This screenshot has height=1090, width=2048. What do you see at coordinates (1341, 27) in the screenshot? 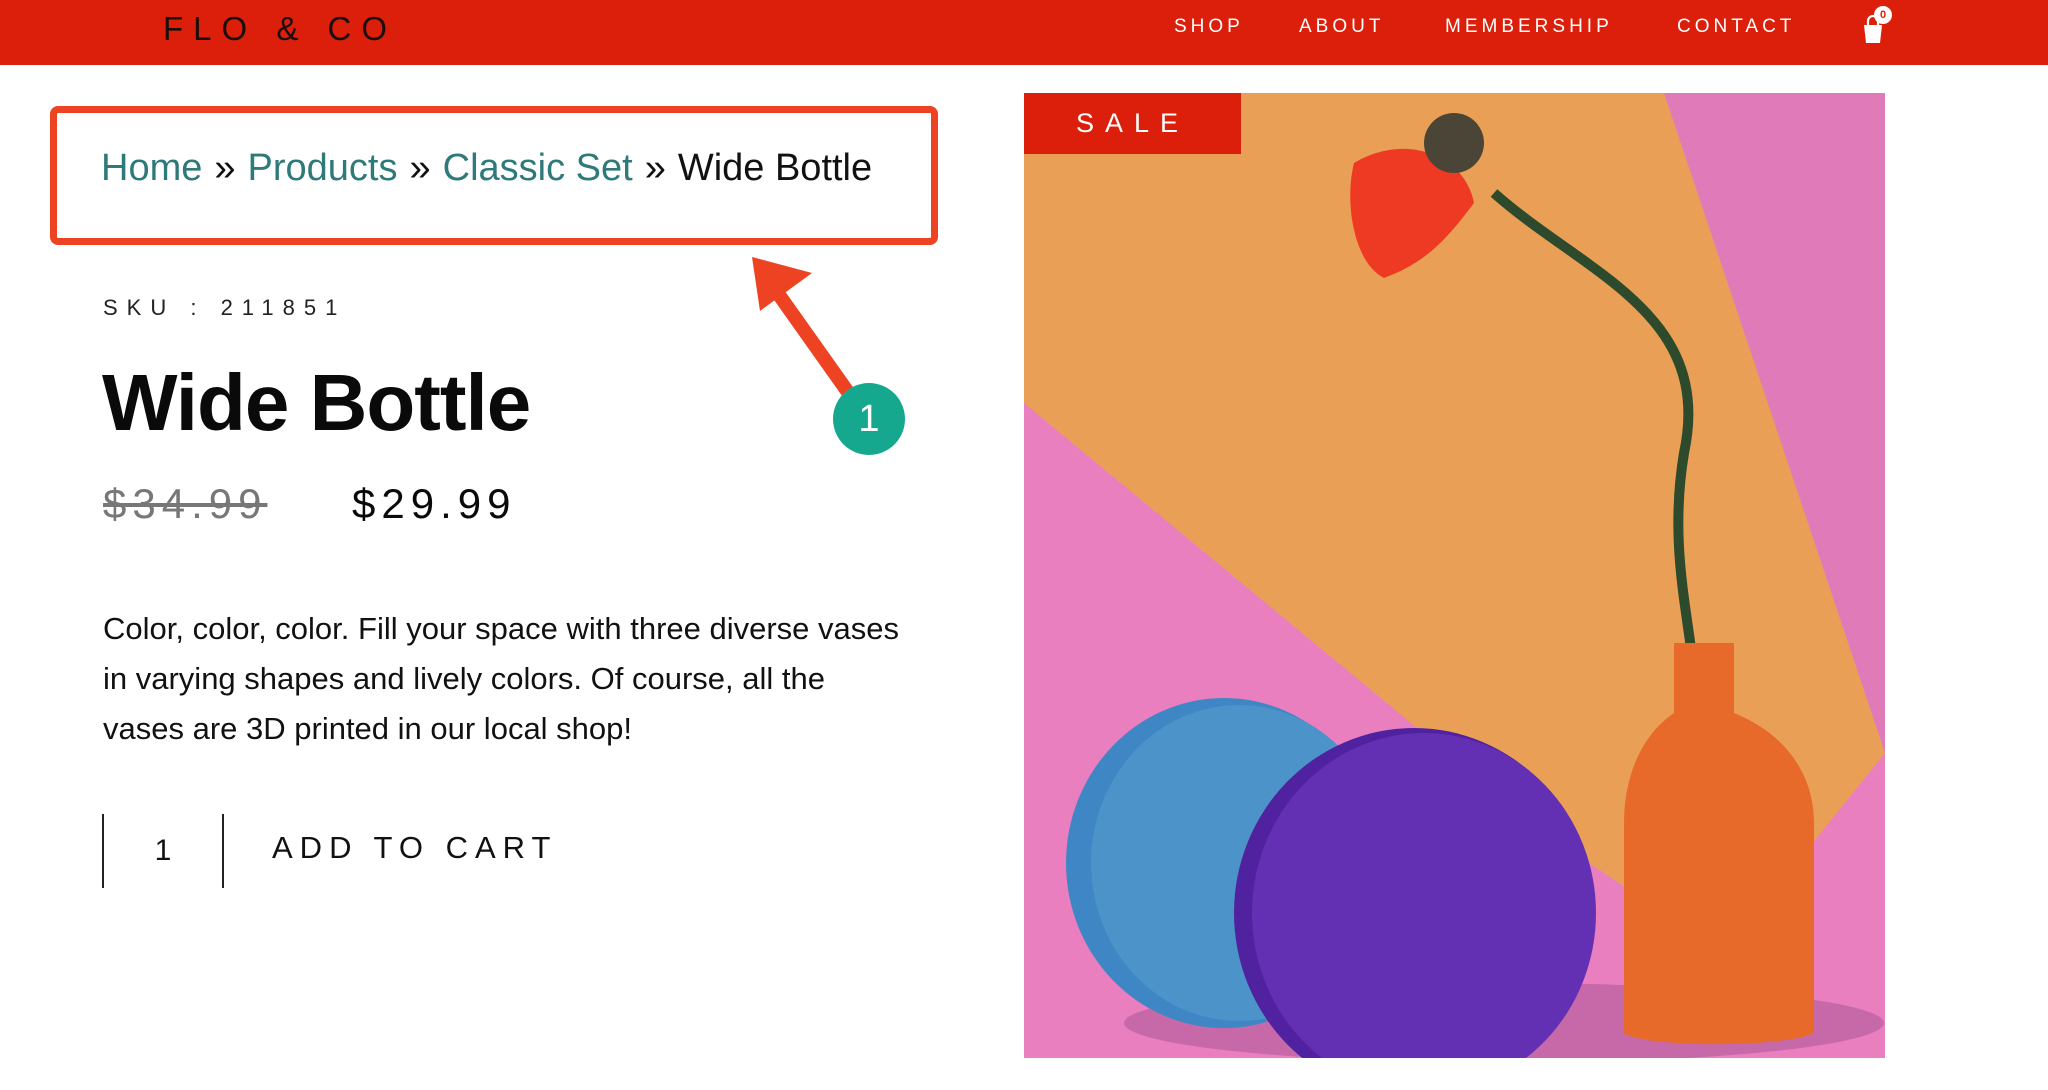
I see `nav-about: ABOUT` at bounding box center [1341, 27].